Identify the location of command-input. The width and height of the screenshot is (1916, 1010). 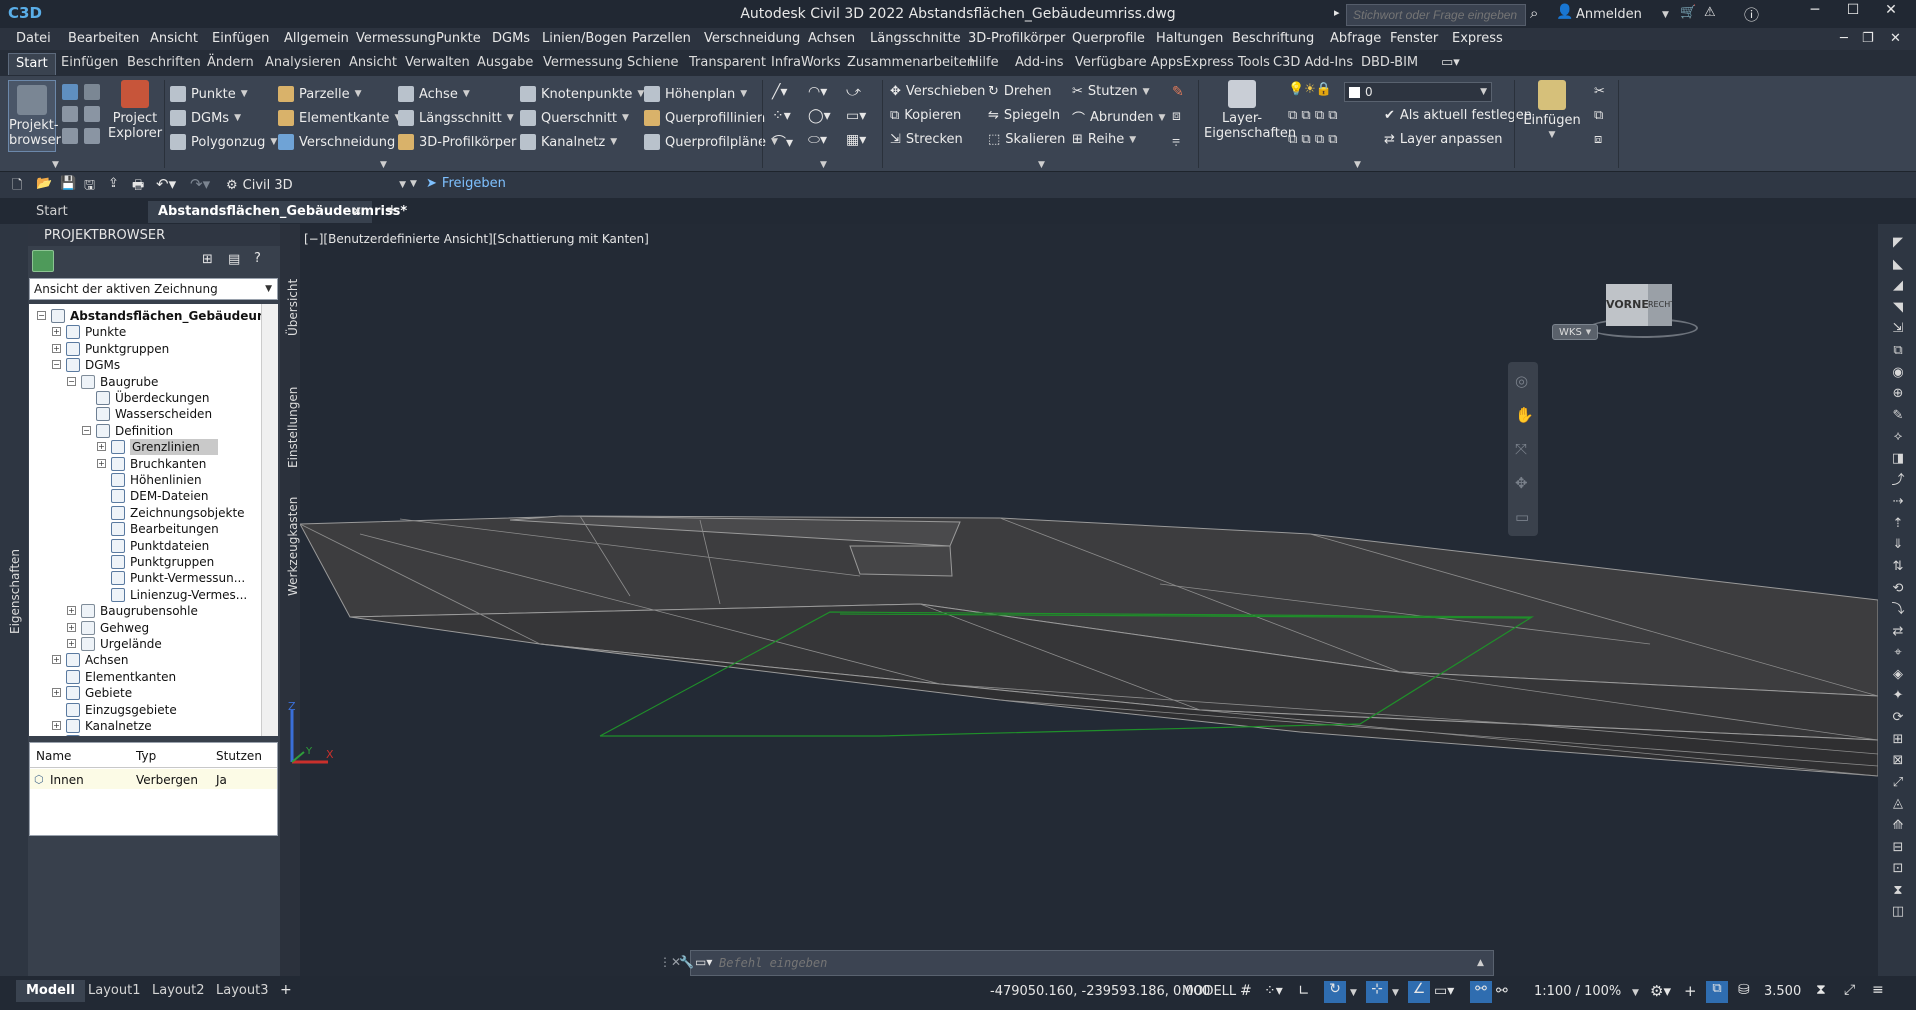
(1089, 963).